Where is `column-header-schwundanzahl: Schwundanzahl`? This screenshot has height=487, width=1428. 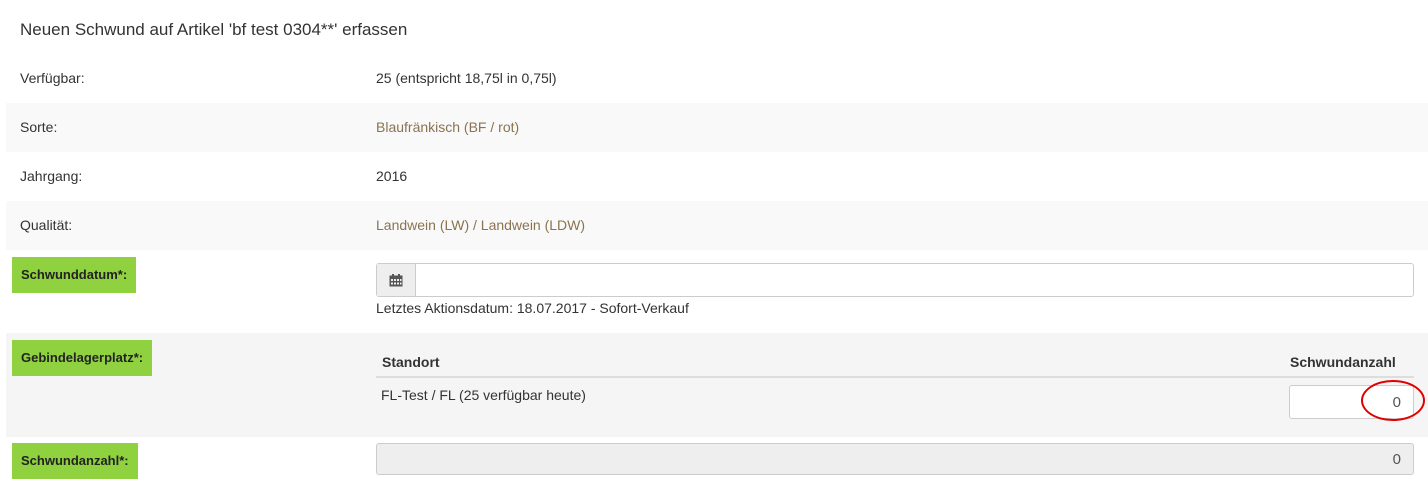
column-header-schwundanzahl: Schwundanzahl is located at coordinates (1343, 362).